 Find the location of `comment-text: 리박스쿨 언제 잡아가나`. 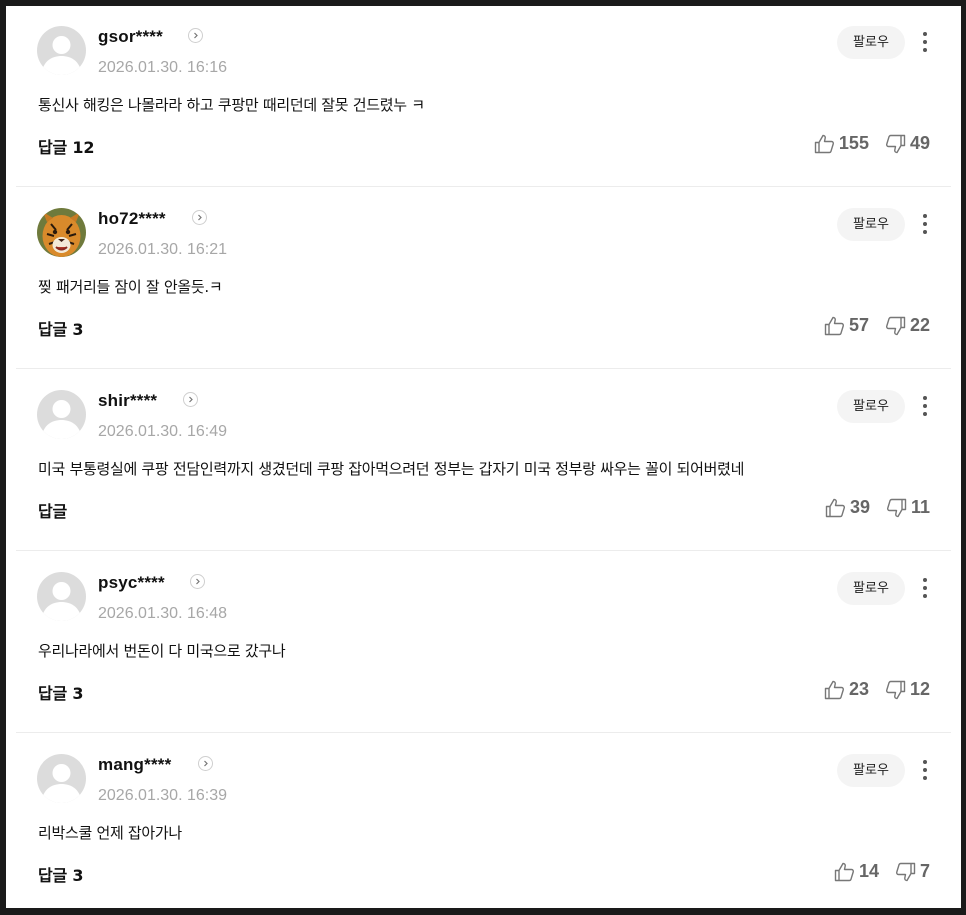

comment-text: 리박스쿨 언제 잡아가나 is located at coordinates (110, 833).